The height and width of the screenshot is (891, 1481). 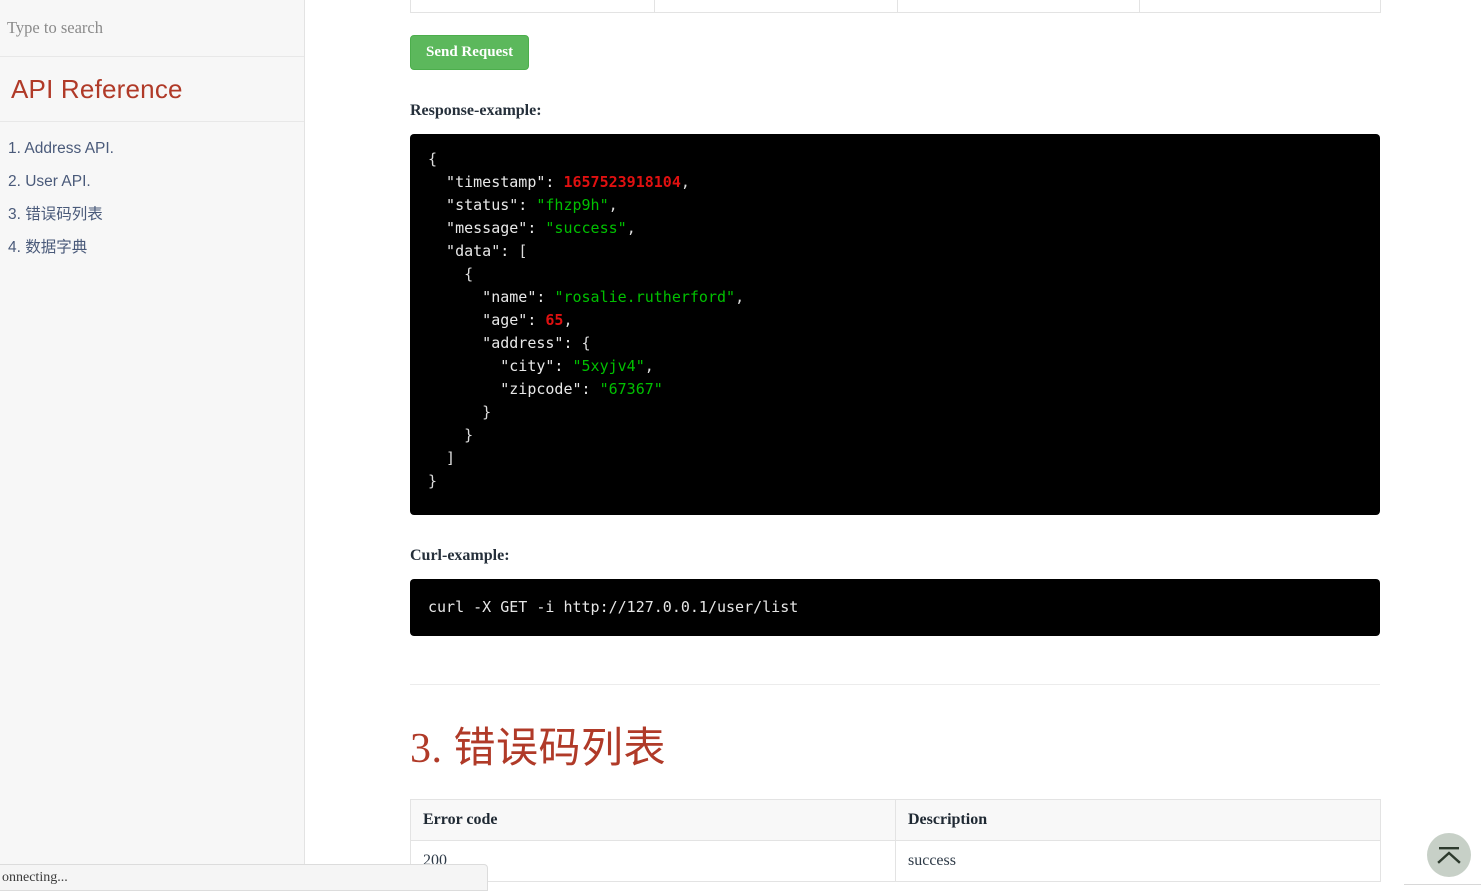 I want to click on brand-container: API Reference, so click(x=152, y=89).